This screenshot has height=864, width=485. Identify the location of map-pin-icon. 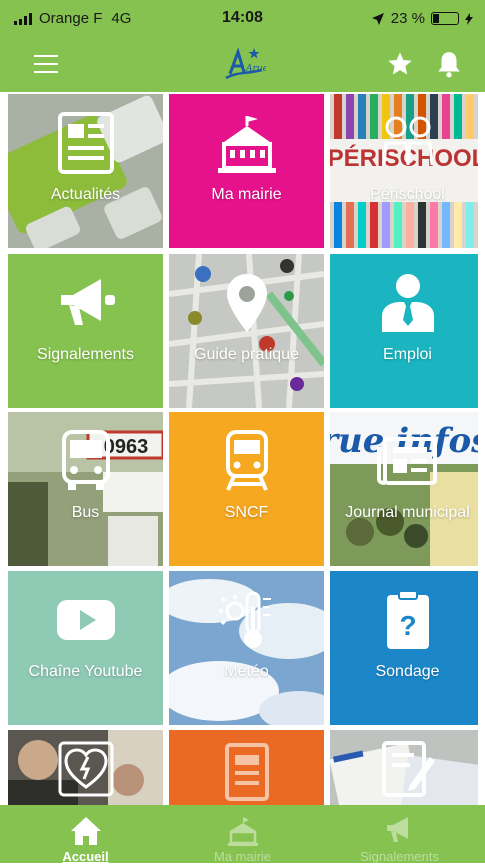
(246, 303).